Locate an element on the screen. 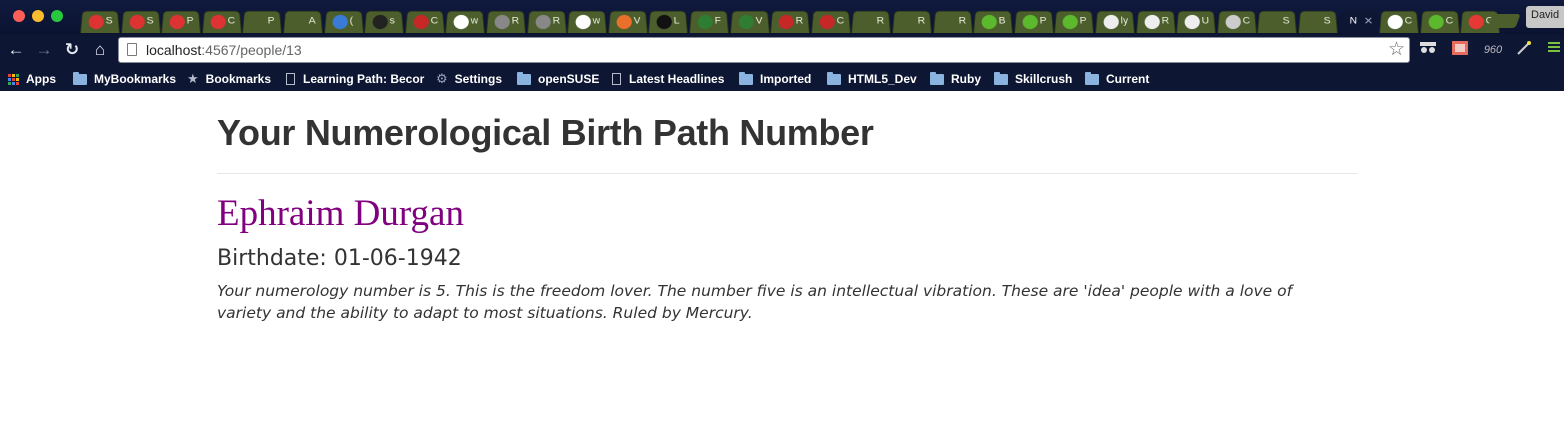 The width and height of the screenshot is (1564, 427). bookmark-item: Latest Headlines is located at coordinates (668, 79).